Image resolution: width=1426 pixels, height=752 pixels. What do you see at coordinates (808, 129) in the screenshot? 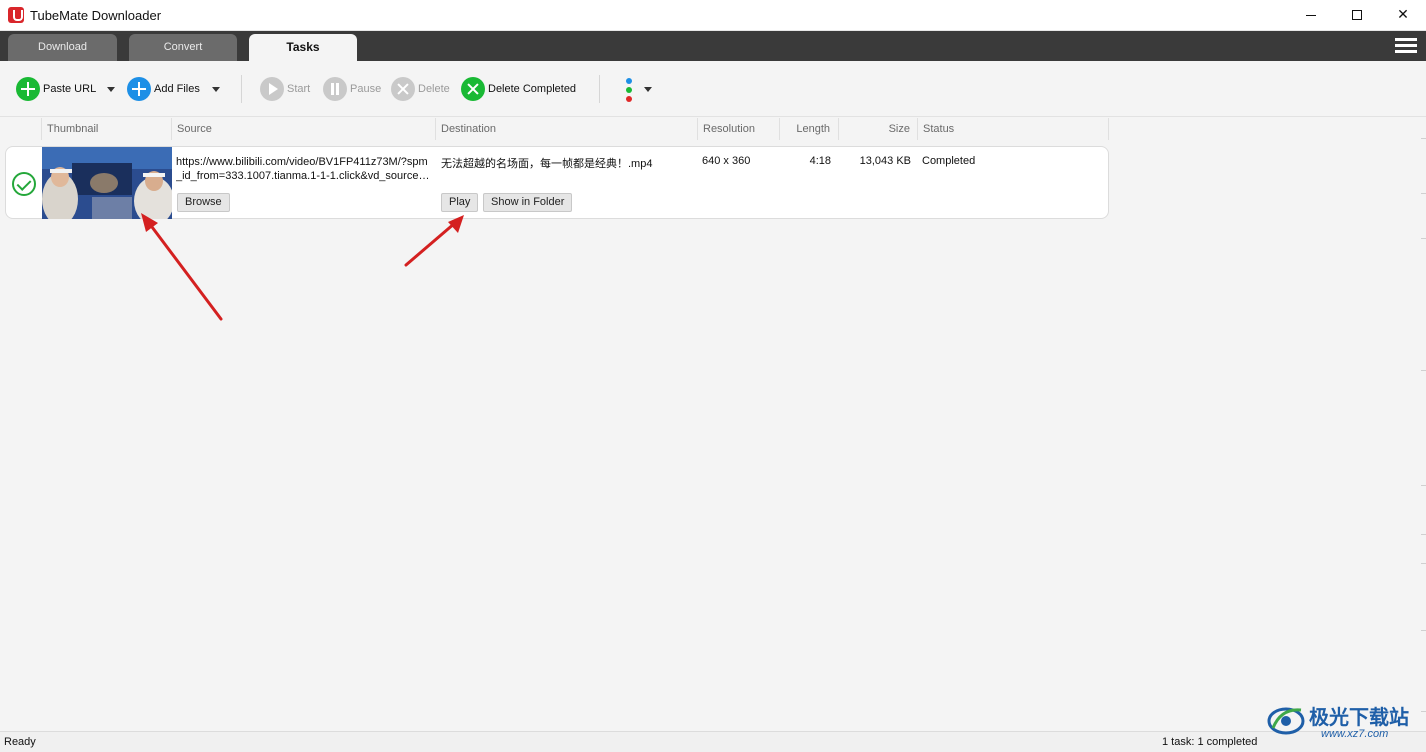
I see `column-length: Length` at bounding box center [808, 129].